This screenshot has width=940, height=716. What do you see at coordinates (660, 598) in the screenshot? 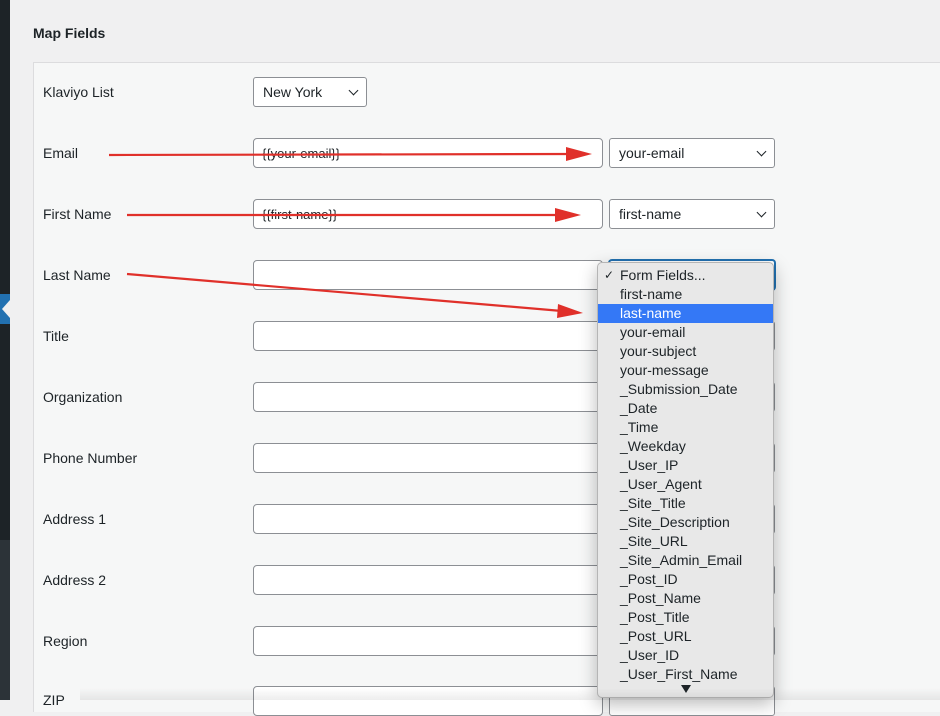
I see `dropdown-option-label: _Post_Name` at bounding box center [660, 598].